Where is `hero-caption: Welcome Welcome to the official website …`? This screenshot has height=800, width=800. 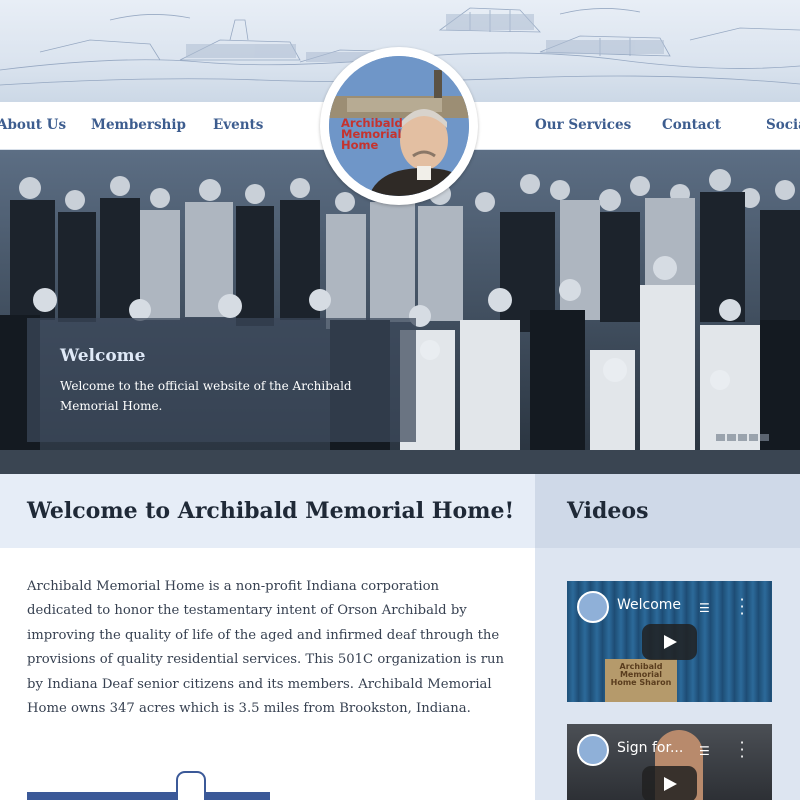
hero-caption: Welcome Welcome to the official website … is located at coordinates (221, 380).